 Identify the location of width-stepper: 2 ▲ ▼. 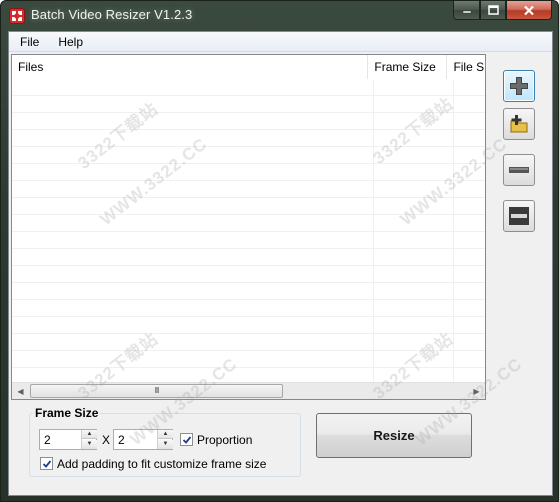
(68, 439).